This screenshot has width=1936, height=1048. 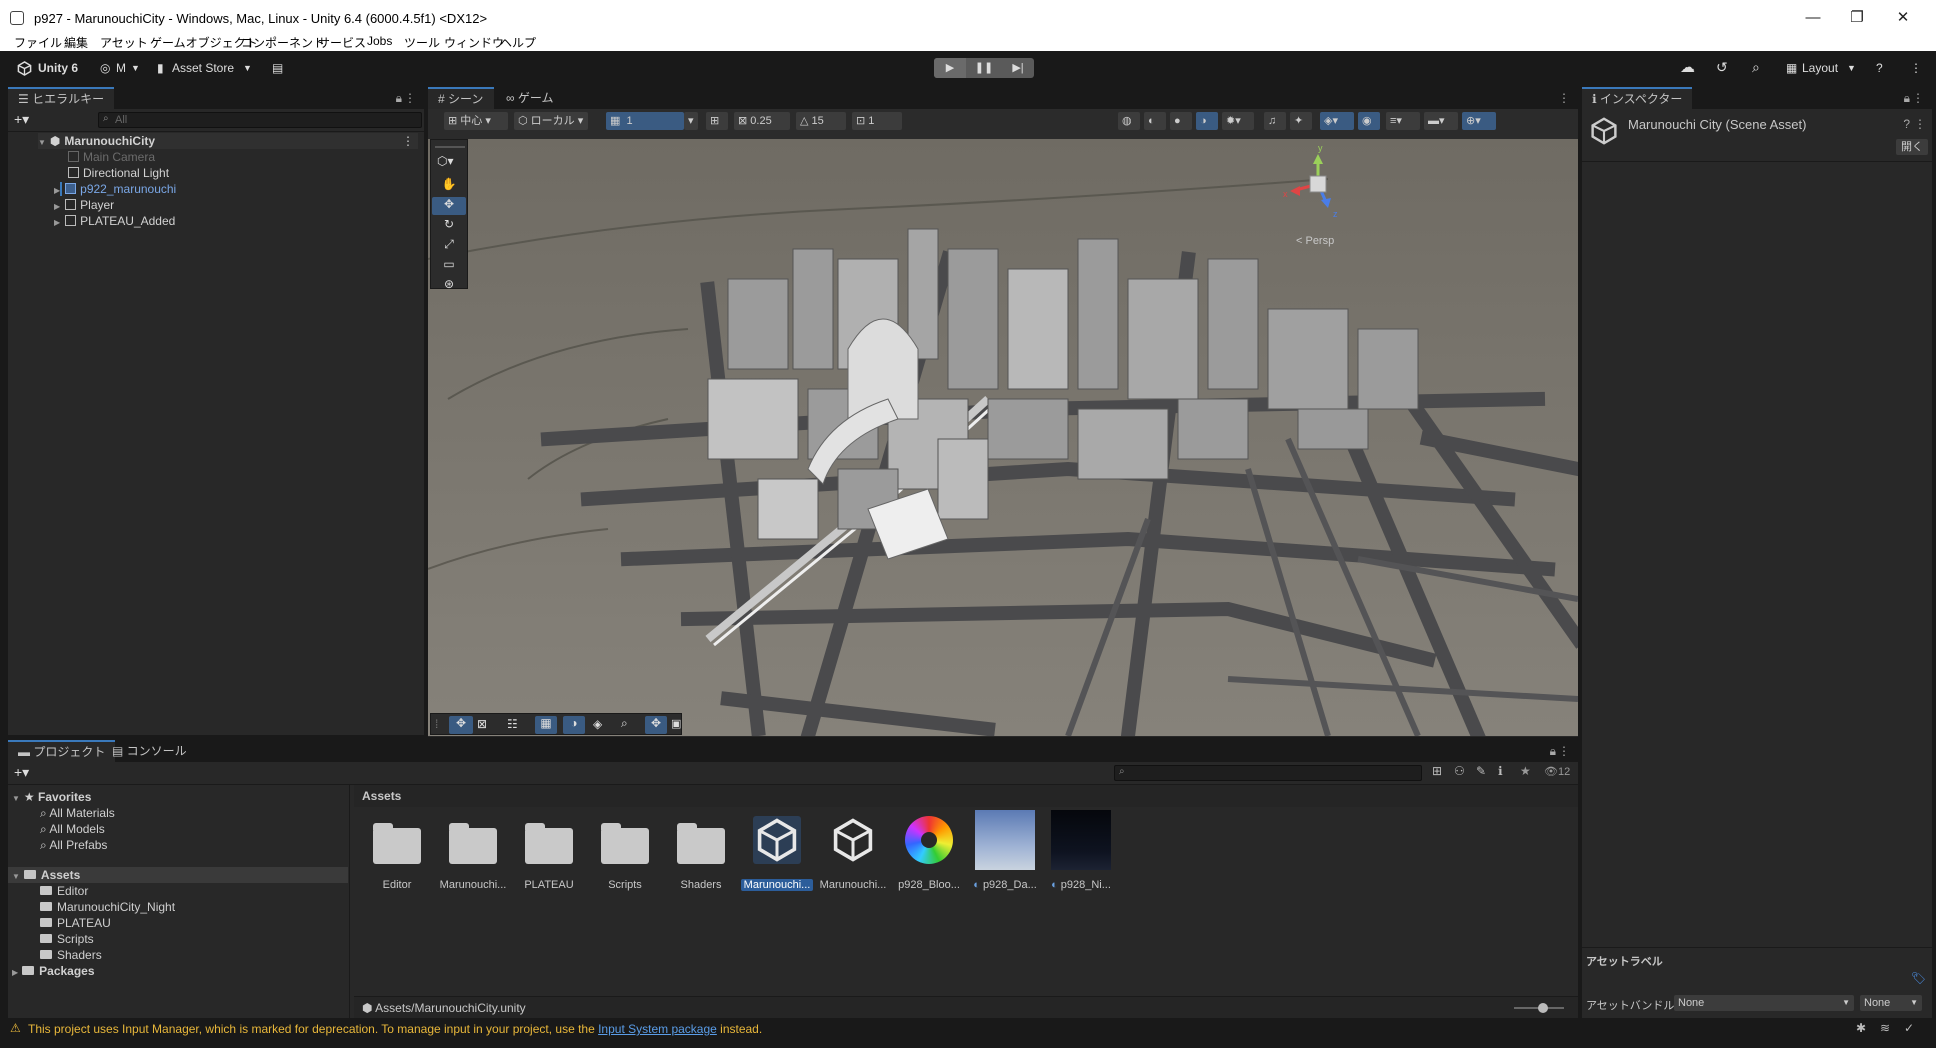 I want to click on pivot-toggle: ⊞ 中心 ▾, so click(x=476, y=121).